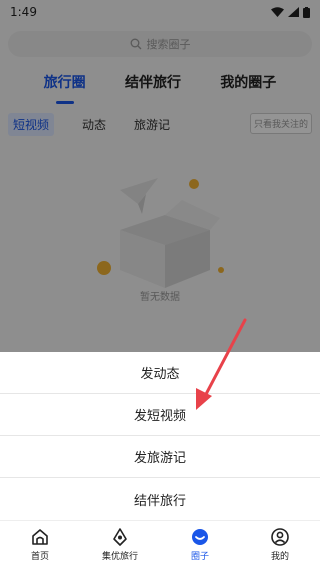 The image size is (320, 567). Describe the element at coordinates (39, 557) in the screenshot. I see `nav-home-label: 首页` at that location.